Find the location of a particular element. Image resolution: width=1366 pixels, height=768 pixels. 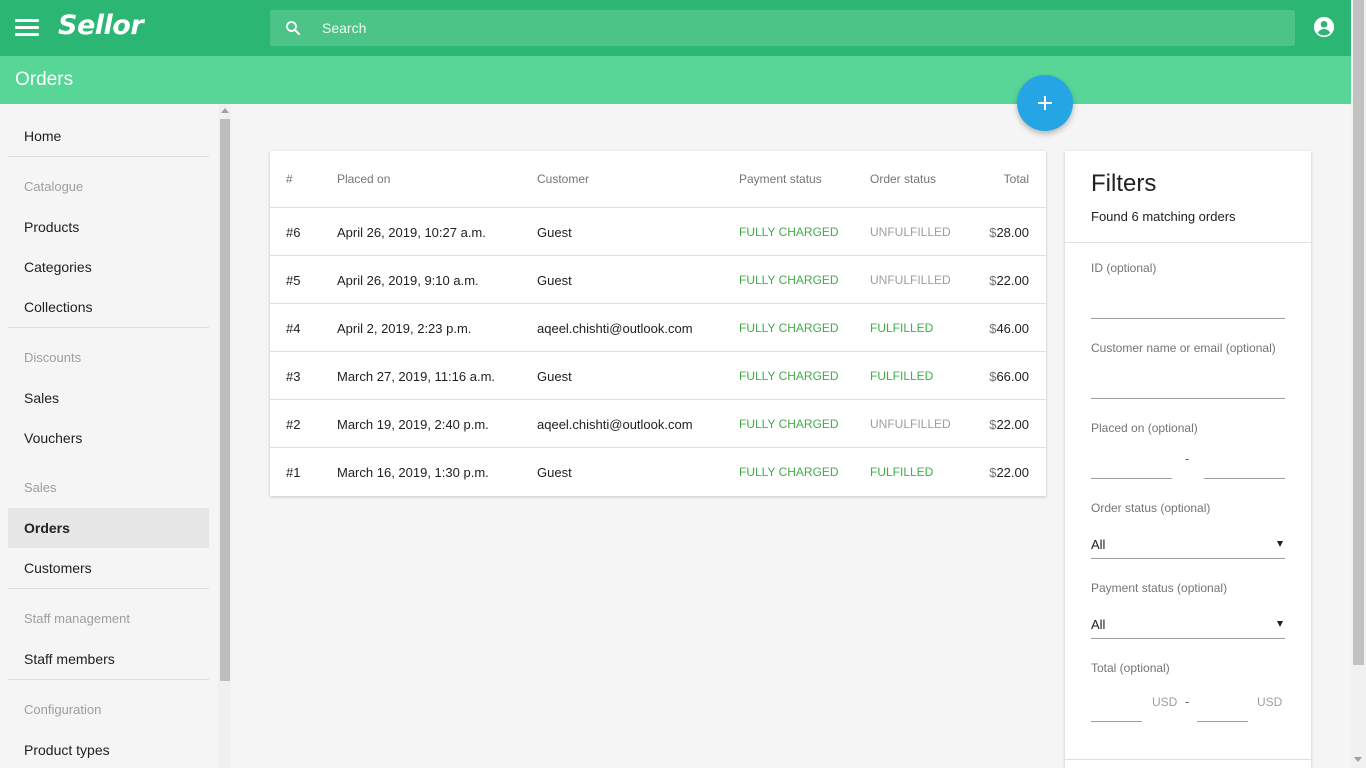

sidebar-section-sales: Sales is located at coordinates (40, 487).